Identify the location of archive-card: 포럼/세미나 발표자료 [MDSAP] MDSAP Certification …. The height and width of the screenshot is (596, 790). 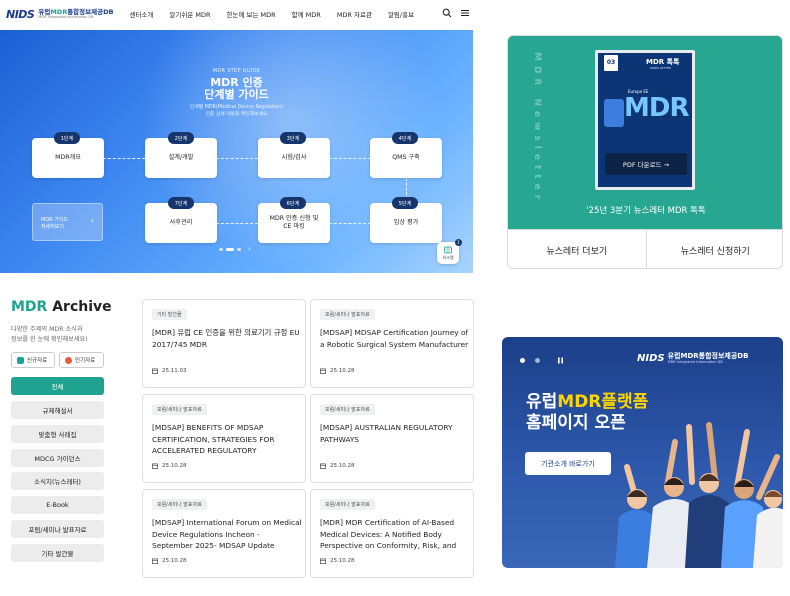
(392, 343).